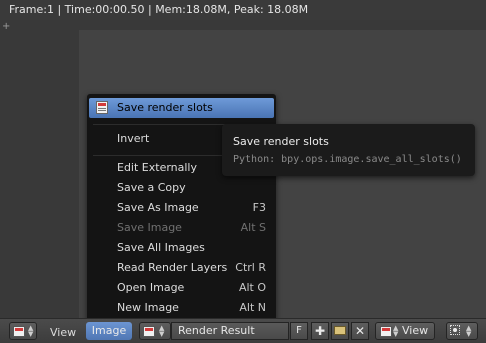  Describe the element at coordinates (7, 169) in the screenshot. I see `tool-shelf-edge` at that location.